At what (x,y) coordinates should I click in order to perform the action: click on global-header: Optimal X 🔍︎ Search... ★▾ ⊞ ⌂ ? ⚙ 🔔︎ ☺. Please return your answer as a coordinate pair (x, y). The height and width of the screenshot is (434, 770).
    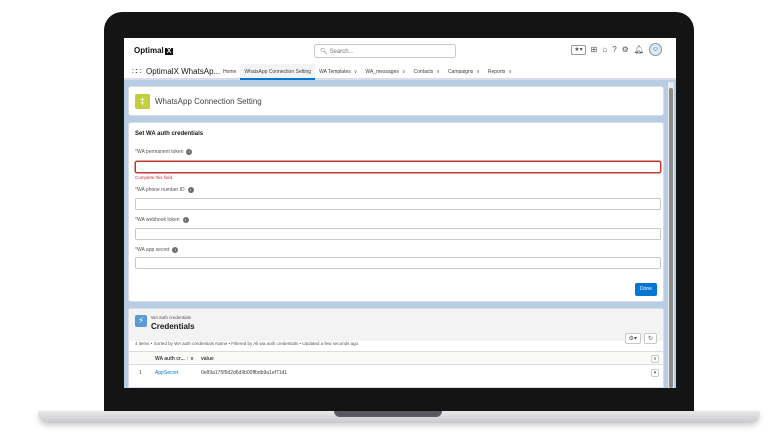
    Looking at the image, I should click on (400, 51).